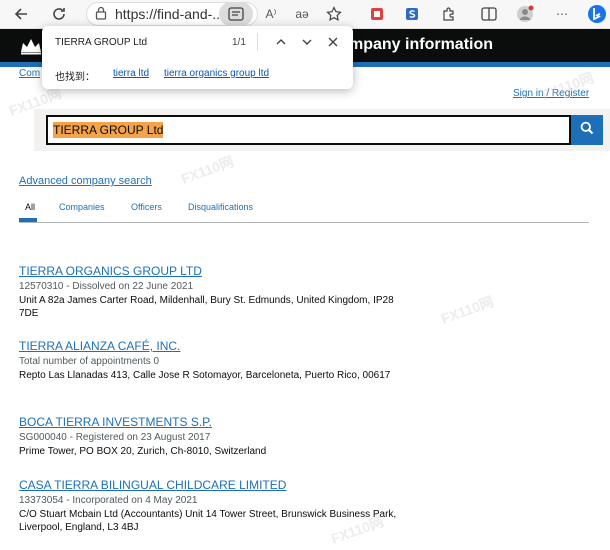 This screenshot has width=610, height=550. I want to click on find-suggestion: tierra organics group ltd, so click(216, 73).